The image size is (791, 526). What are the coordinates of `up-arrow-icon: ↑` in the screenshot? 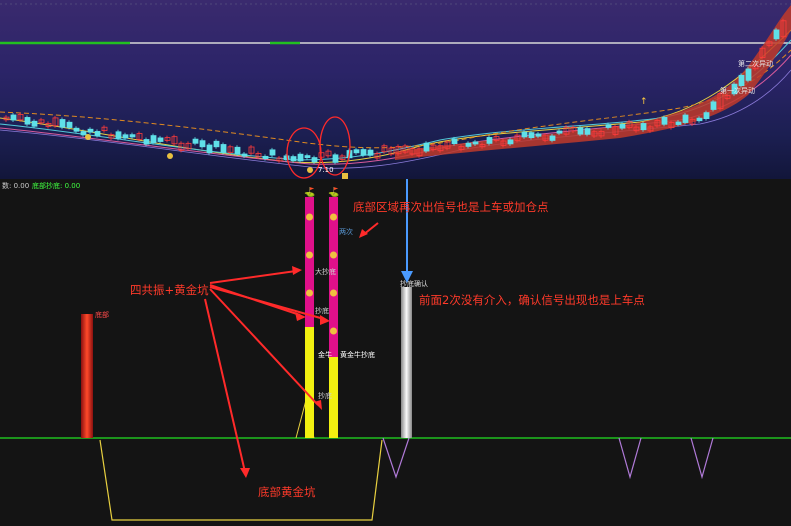 It's located at (644, 102).